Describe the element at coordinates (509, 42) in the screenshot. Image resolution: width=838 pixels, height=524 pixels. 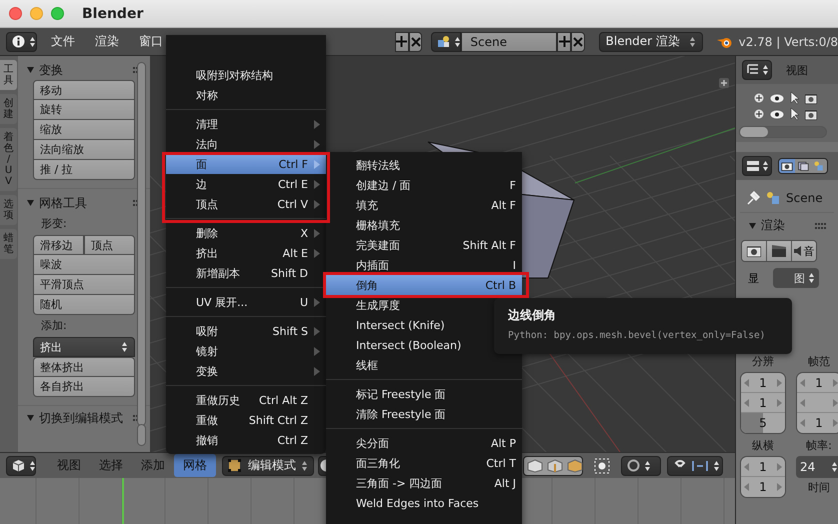
I see `scene-field: Scene` at that location.